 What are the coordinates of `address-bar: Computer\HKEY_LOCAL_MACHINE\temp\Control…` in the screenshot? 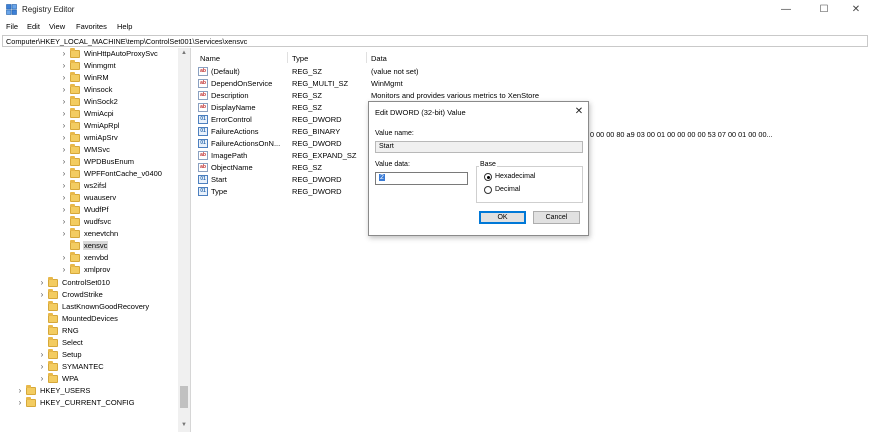 It's located at (435, 41).